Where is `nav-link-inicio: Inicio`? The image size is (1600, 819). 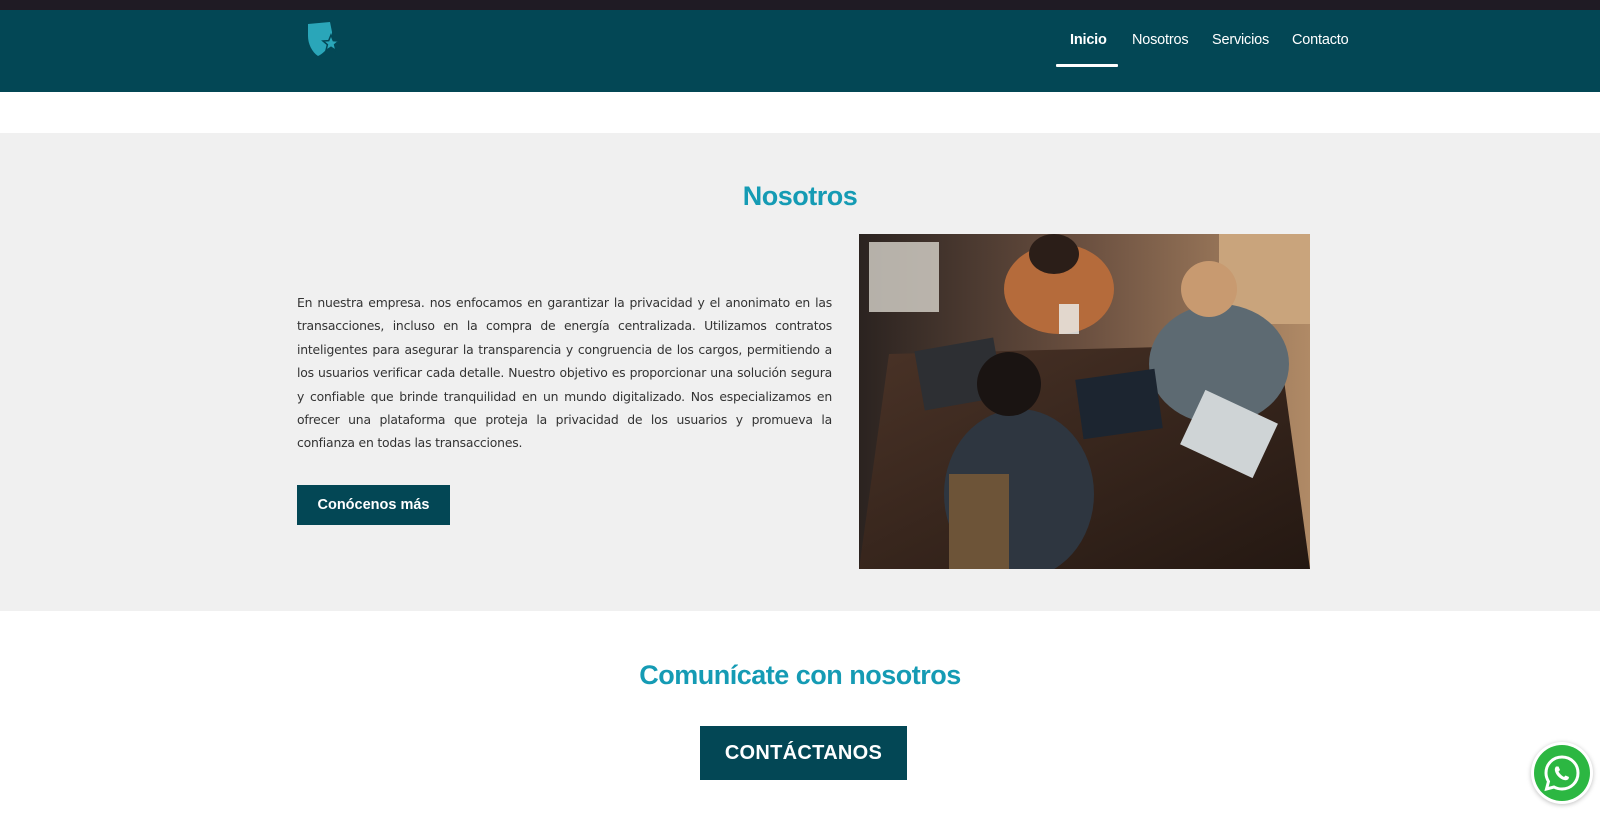
nav-link-inicio: Inicio is located at coordinates (1088, 43).